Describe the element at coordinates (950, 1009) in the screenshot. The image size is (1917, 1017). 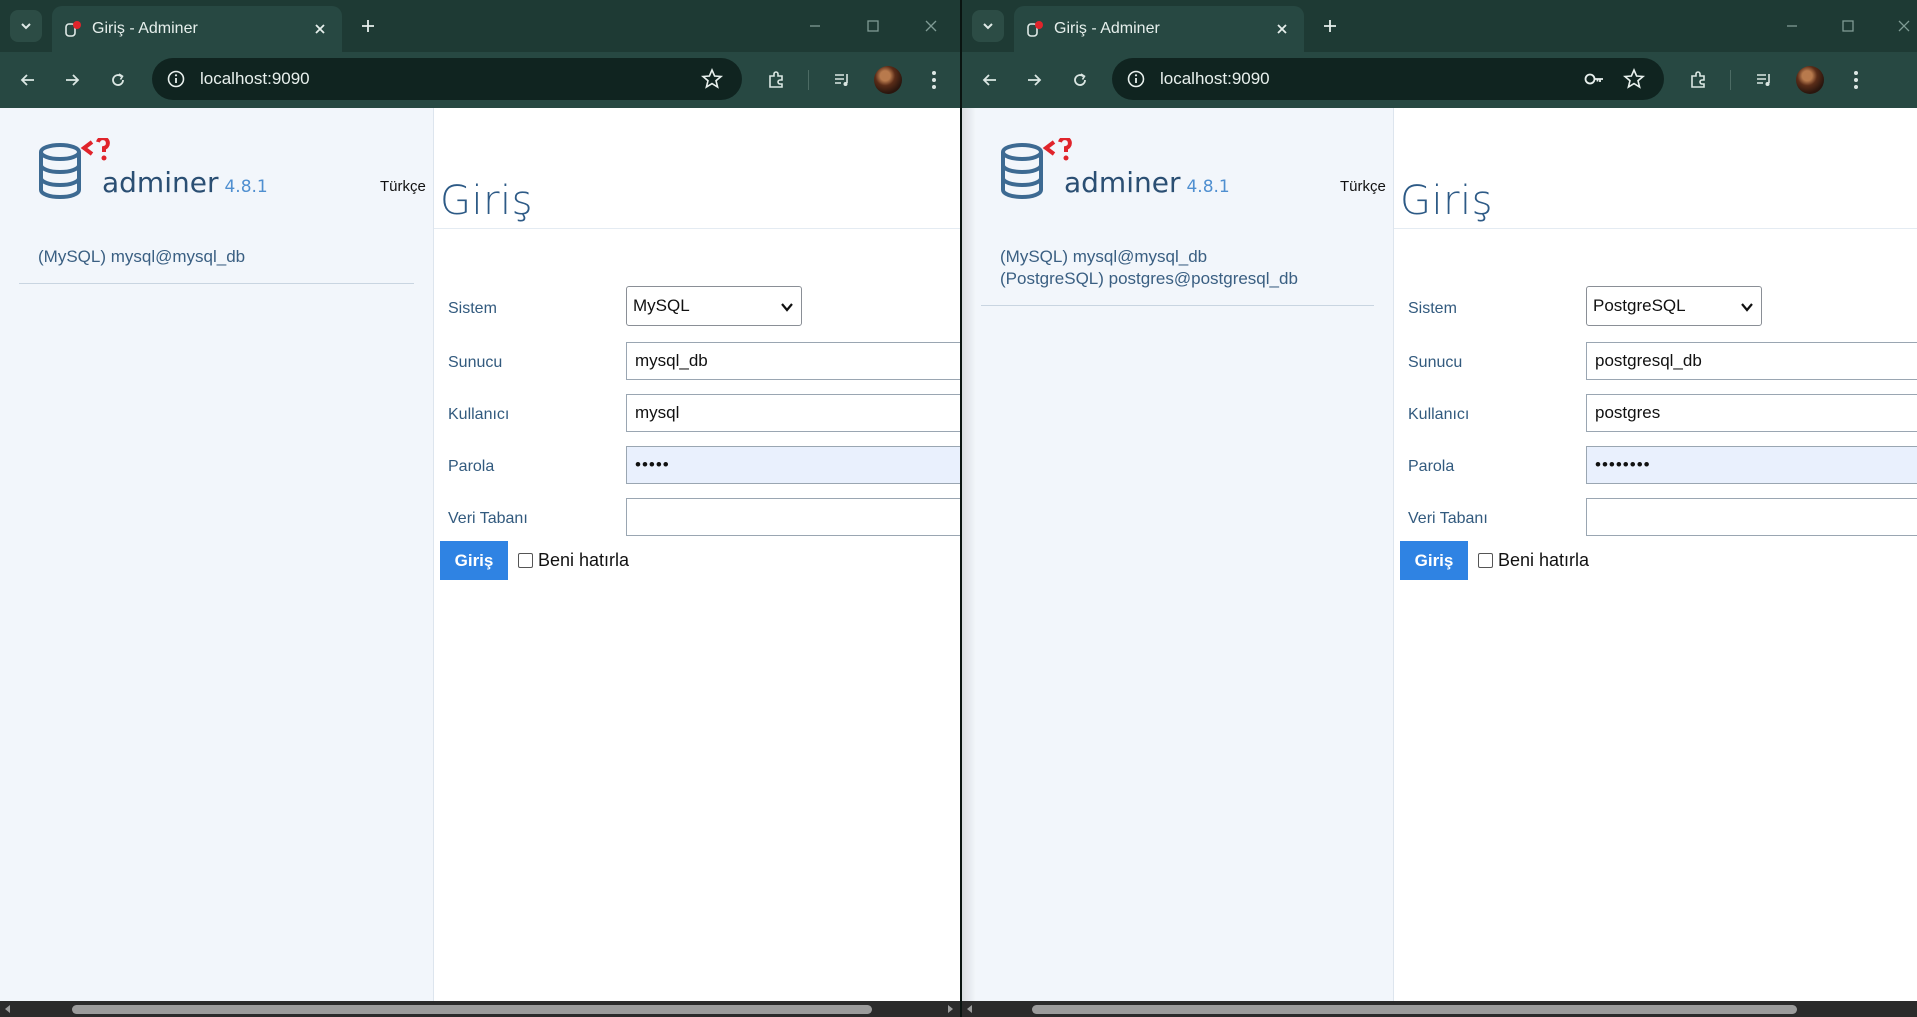
I see `scroll-right-icon` at that location.